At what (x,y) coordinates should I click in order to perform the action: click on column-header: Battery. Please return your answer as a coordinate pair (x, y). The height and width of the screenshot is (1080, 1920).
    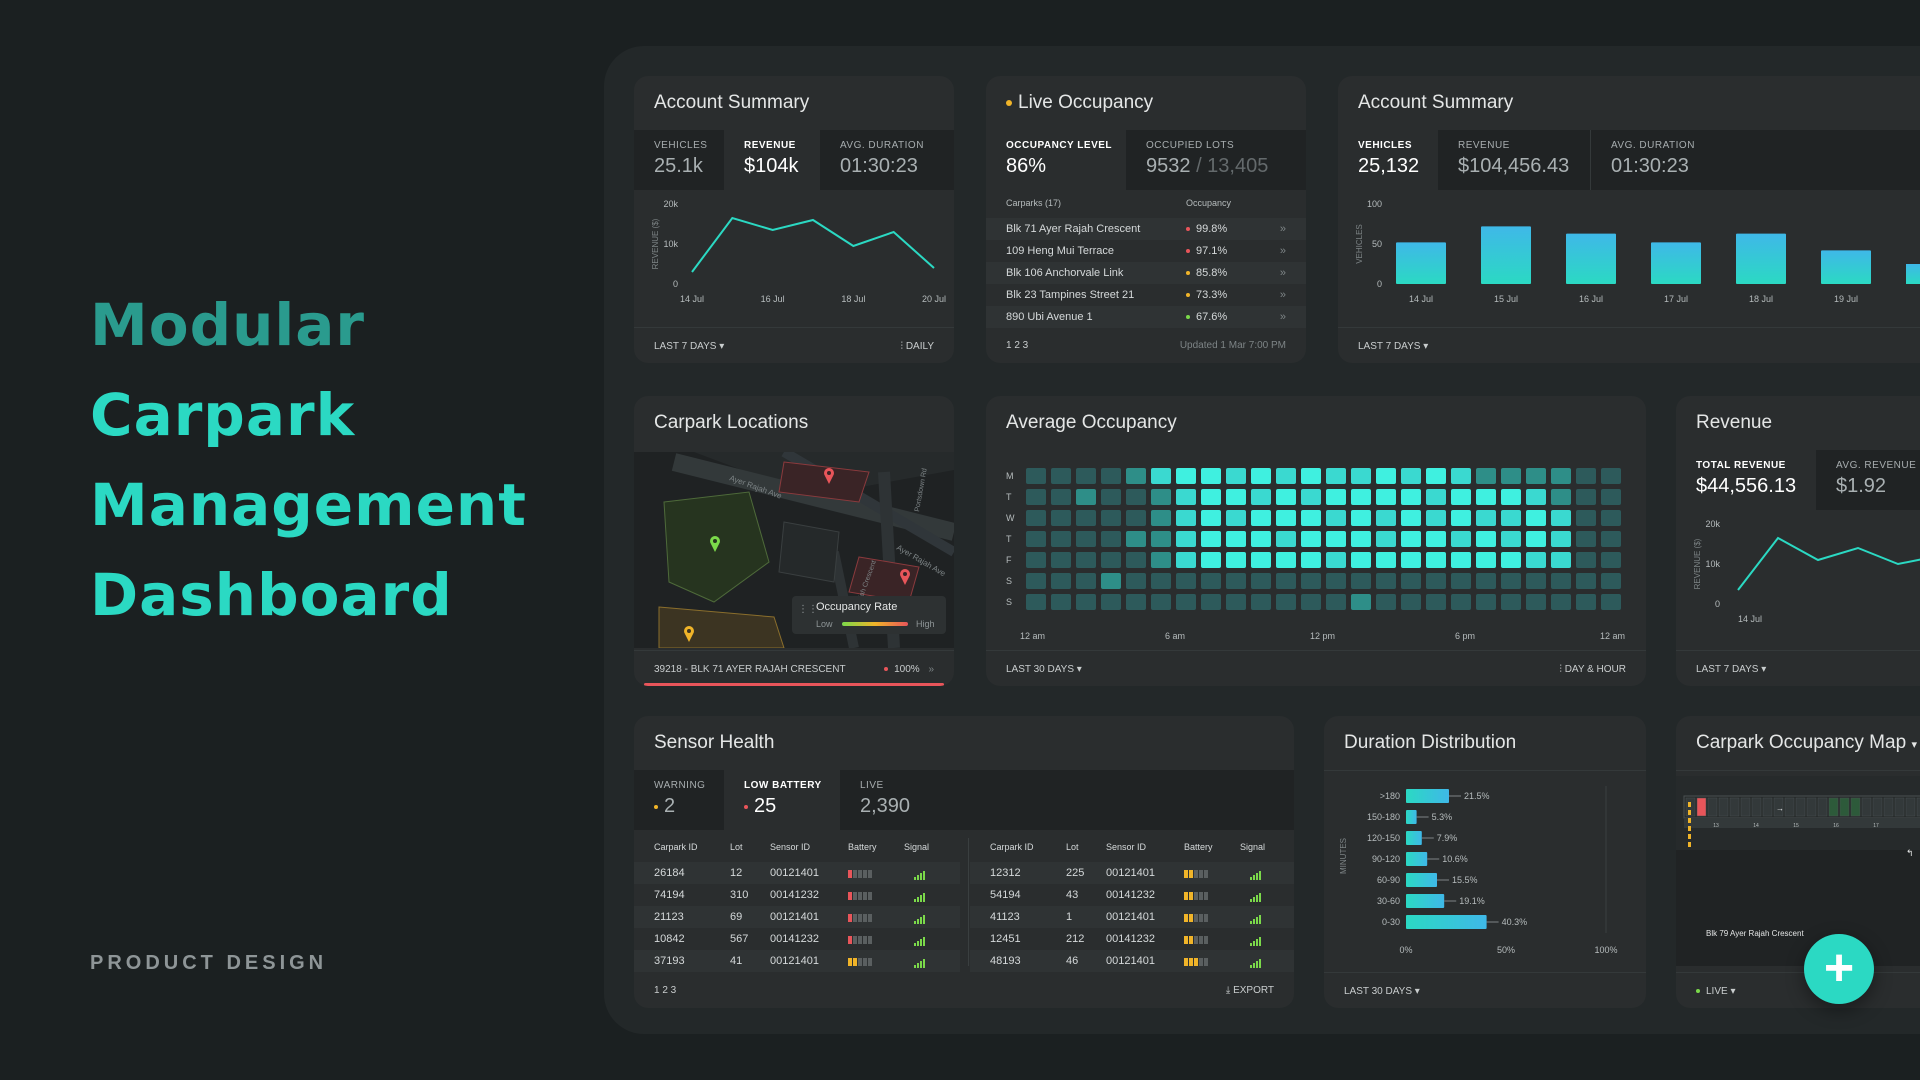
    Looking at the image, I should click on (862, 847).